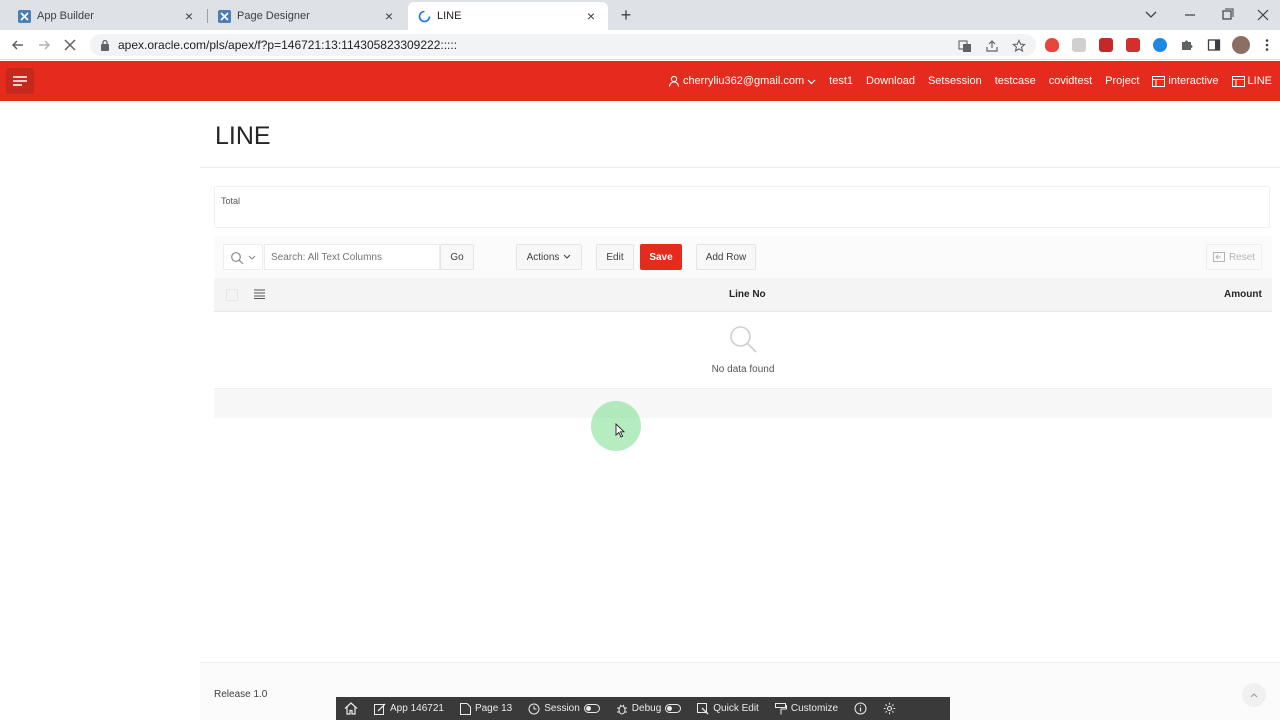 The image size is (1280, 720). I want to click on actions-label: Actions, so click(543, 257).